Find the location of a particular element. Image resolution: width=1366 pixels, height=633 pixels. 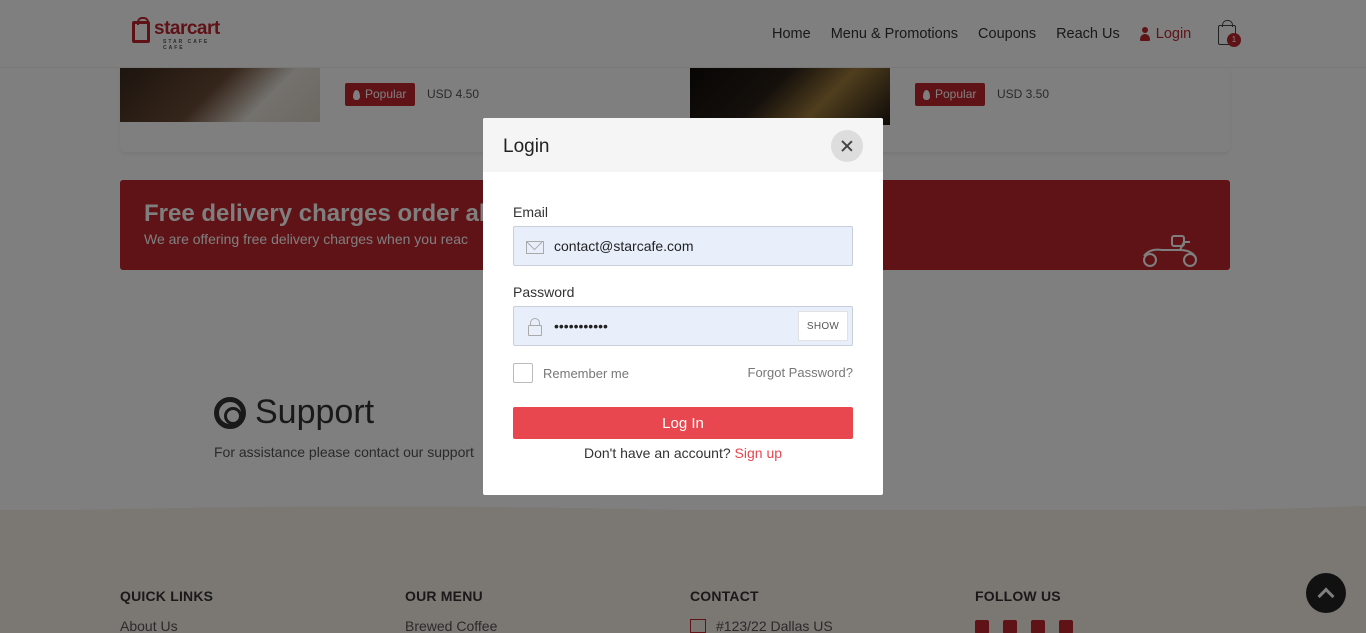

close-icon is located at coordinates (847, 146).